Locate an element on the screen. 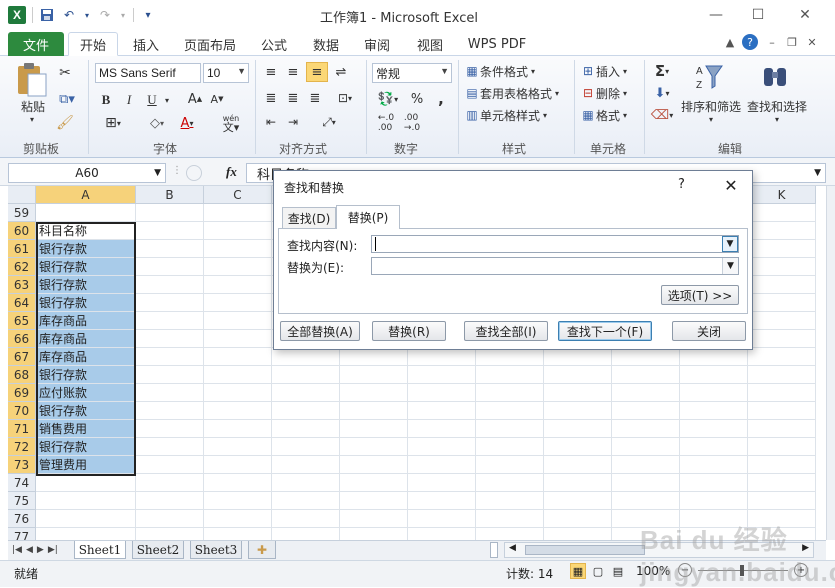 The height and width of the screenshot is (588, 835). row-header: 64 is located at coordinates (22, 303).